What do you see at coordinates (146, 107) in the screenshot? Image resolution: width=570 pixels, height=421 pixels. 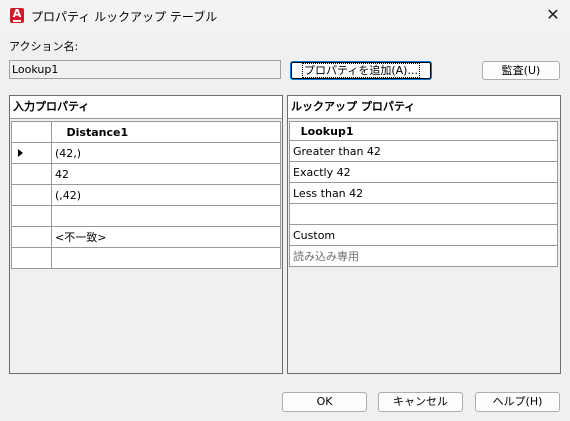 I see `input-properties-title: 入力プロパティ` at bounding box center [146, 107].